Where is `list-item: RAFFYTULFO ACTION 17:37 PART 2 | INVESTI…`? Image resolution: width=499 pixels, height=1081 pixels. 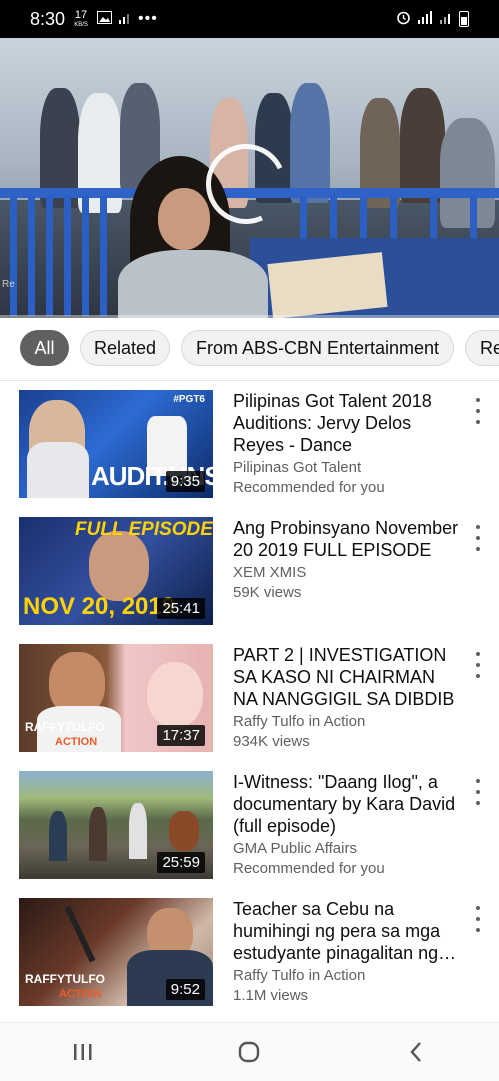 list-item: RAFFYTULFO ACTION 17:37 PART 2 | INVESTI… is located at coordinates (249, 697).